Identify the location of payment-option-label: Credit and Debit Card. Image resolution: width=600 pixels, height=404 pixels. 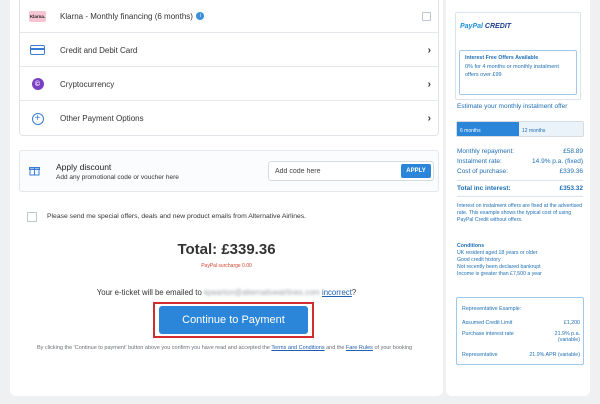
(99, 50).